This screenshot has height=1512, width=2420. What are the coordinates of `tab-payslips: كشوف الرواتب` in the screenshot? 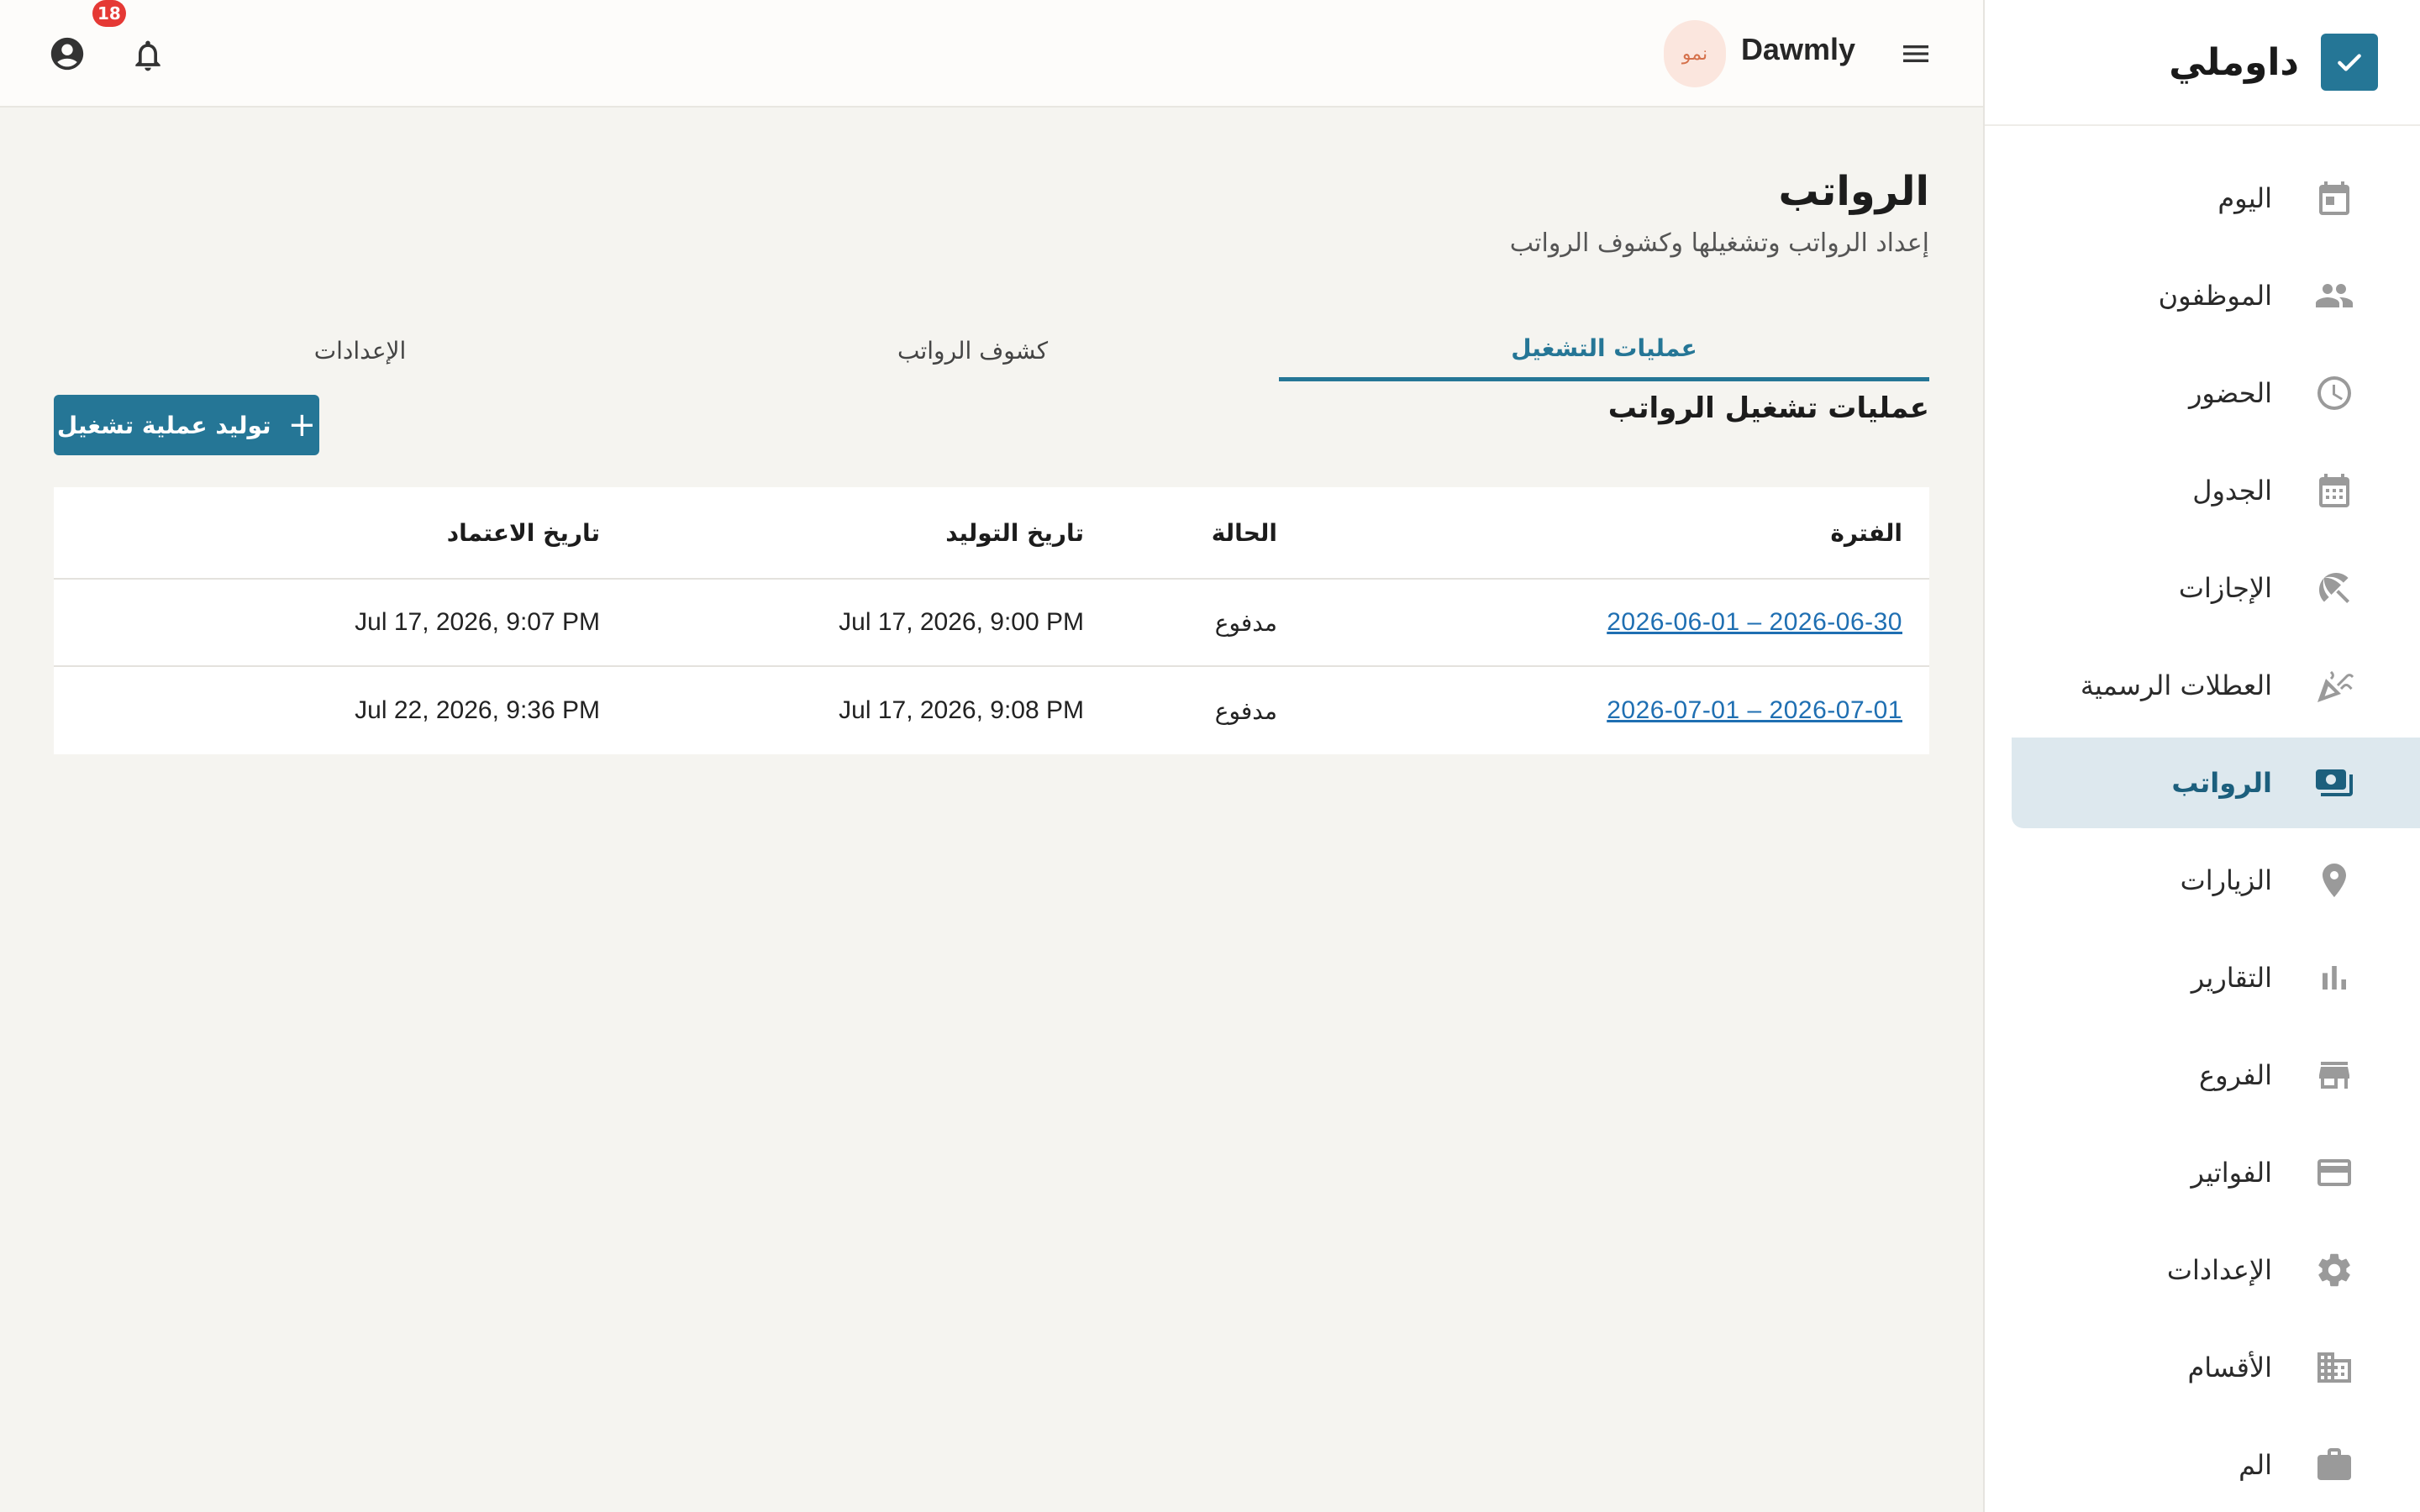 It's located at (972, 350).